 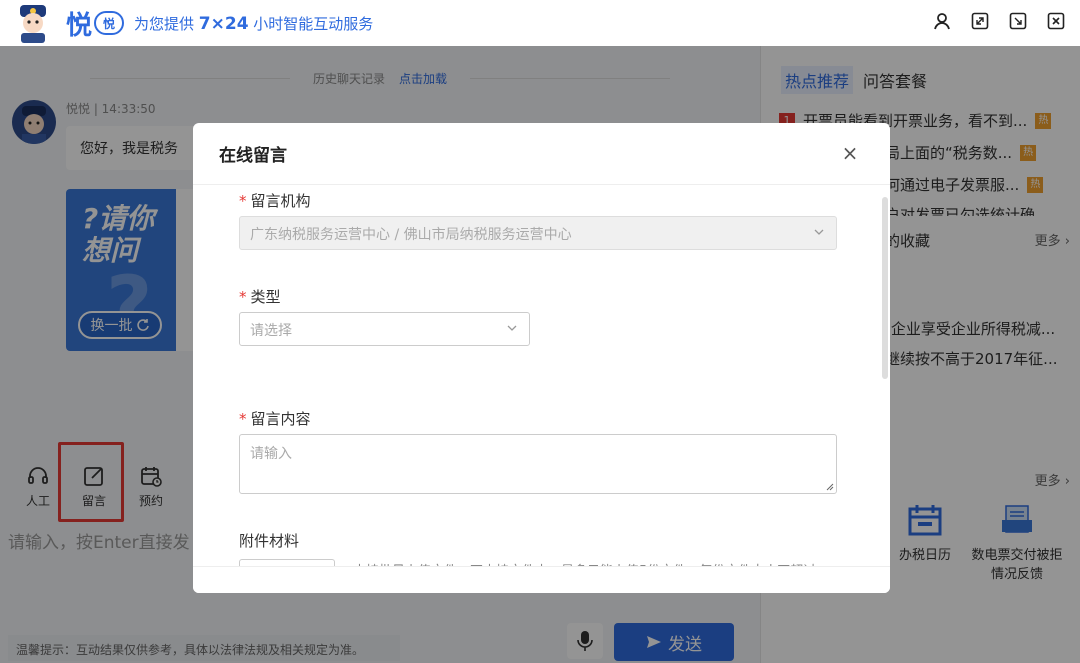 What do you see at coordinates (109, 23) in the screenshot?
I see `brand-badge: 悦` at bounding box center [109, 23].